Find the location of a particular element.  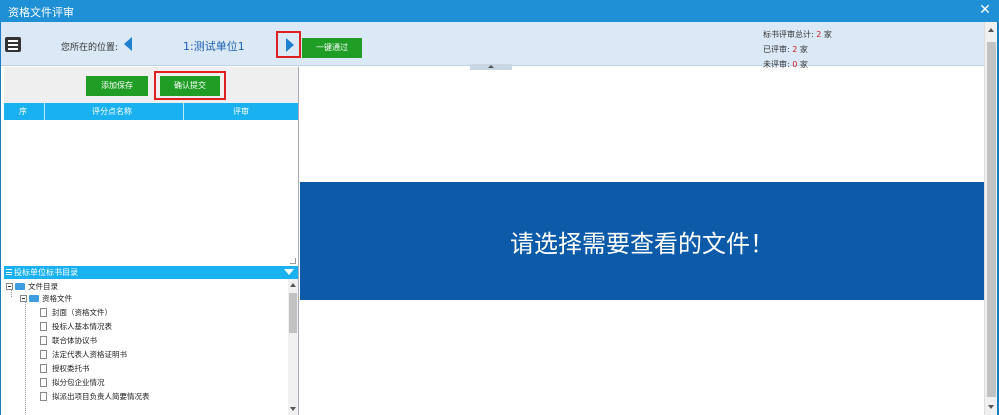

stat-total-label: 标书评审总计: is located at coordinates (788, 34).